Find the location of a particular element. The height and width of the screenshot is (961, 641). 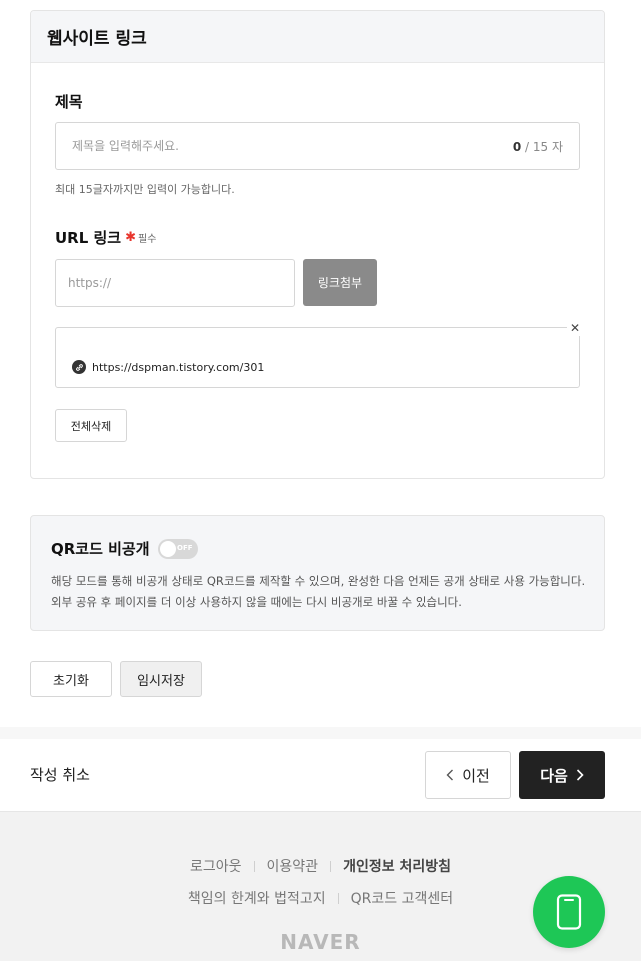

temp-save-button: 임시저장 is located at coordinates (161, 679).